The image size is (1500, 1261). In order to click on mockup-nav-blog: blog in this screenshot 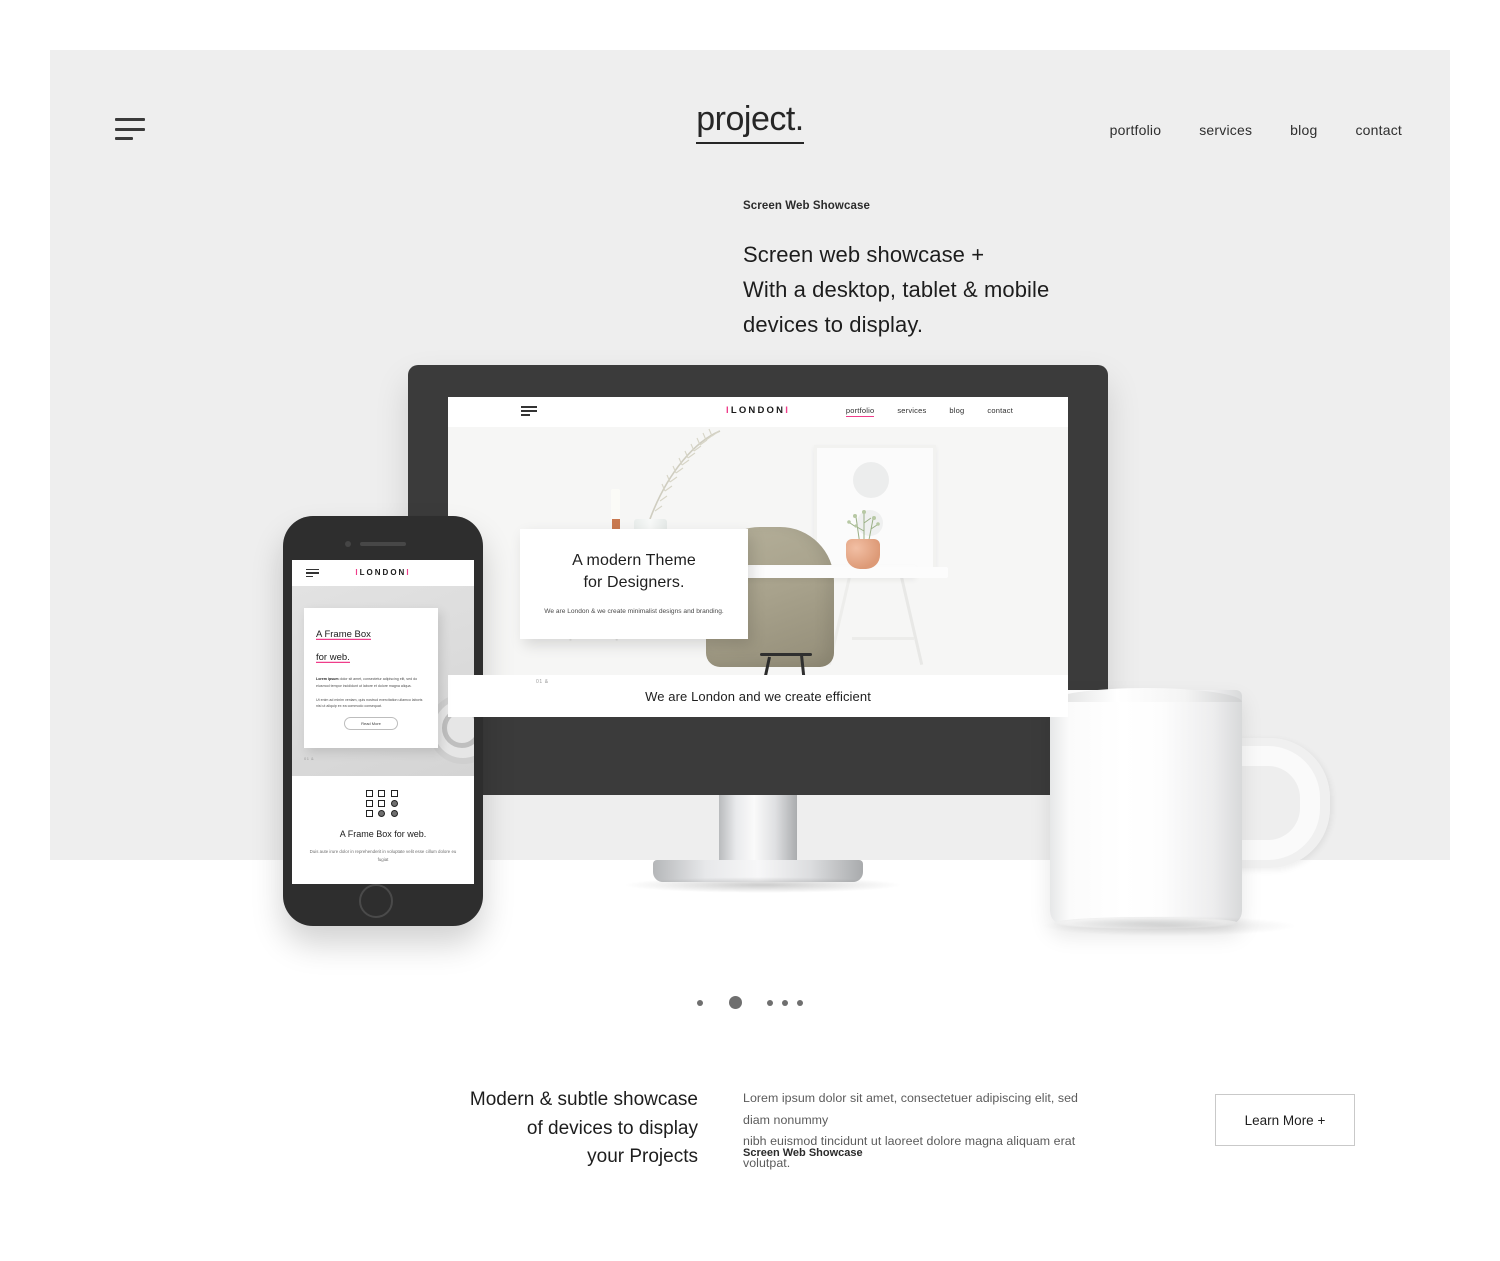, I will do `click(956, 411)`.